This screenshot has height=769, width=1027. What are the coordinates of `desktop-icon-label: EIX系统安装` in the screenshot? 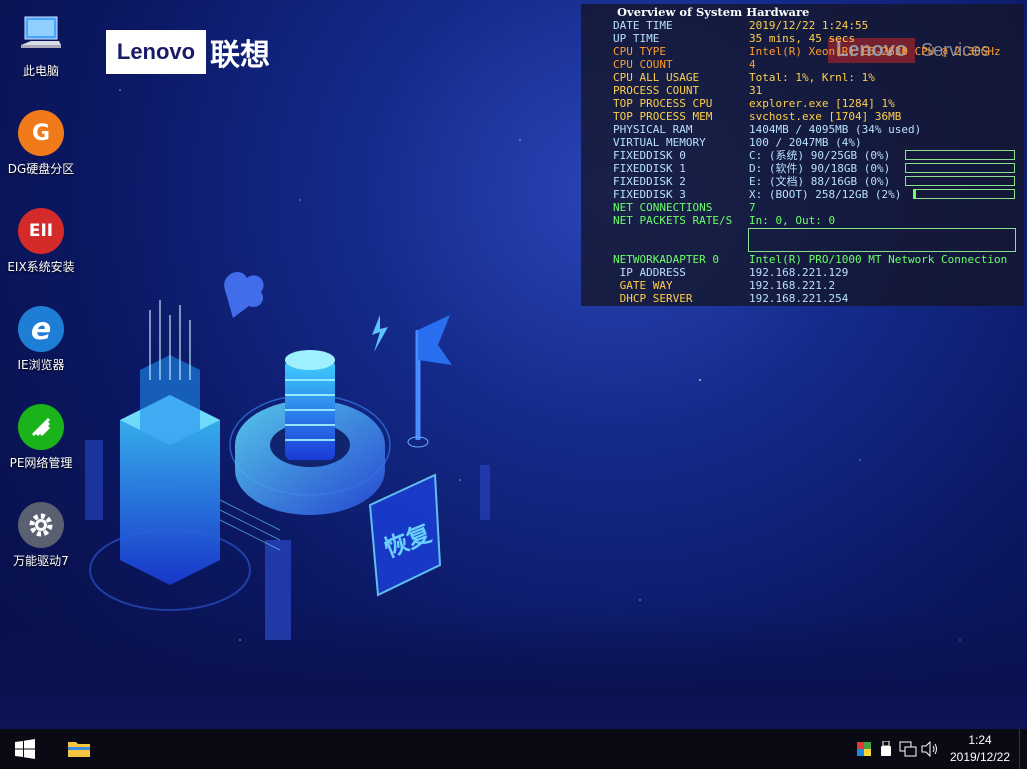 It's located at (41, 267).